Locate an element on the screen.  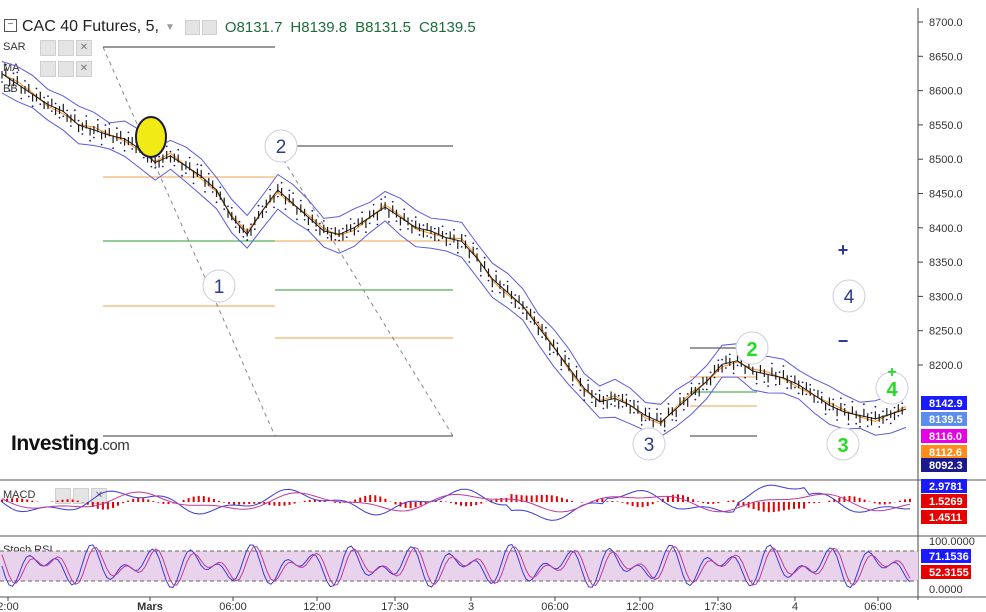
price-tag-label: 8142.9 is located at coordinates (946, 404).